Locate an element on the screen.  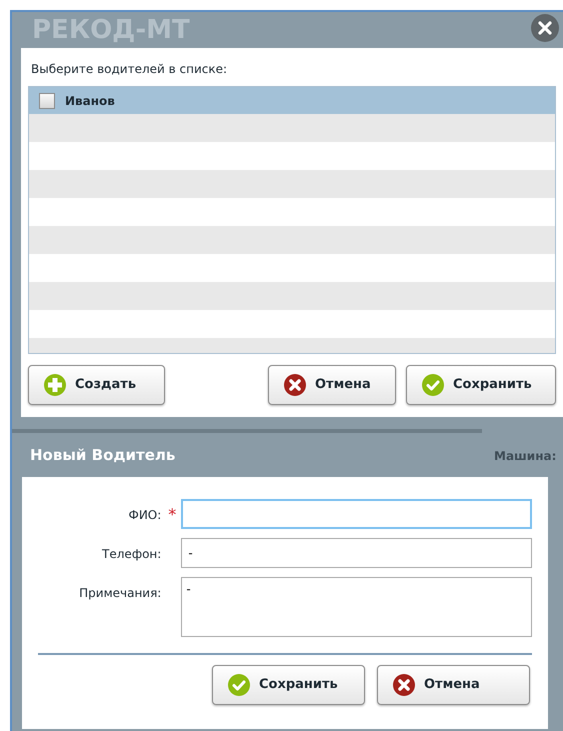
dialog-title: Новый Водитель is located at coordinates (103, 455).